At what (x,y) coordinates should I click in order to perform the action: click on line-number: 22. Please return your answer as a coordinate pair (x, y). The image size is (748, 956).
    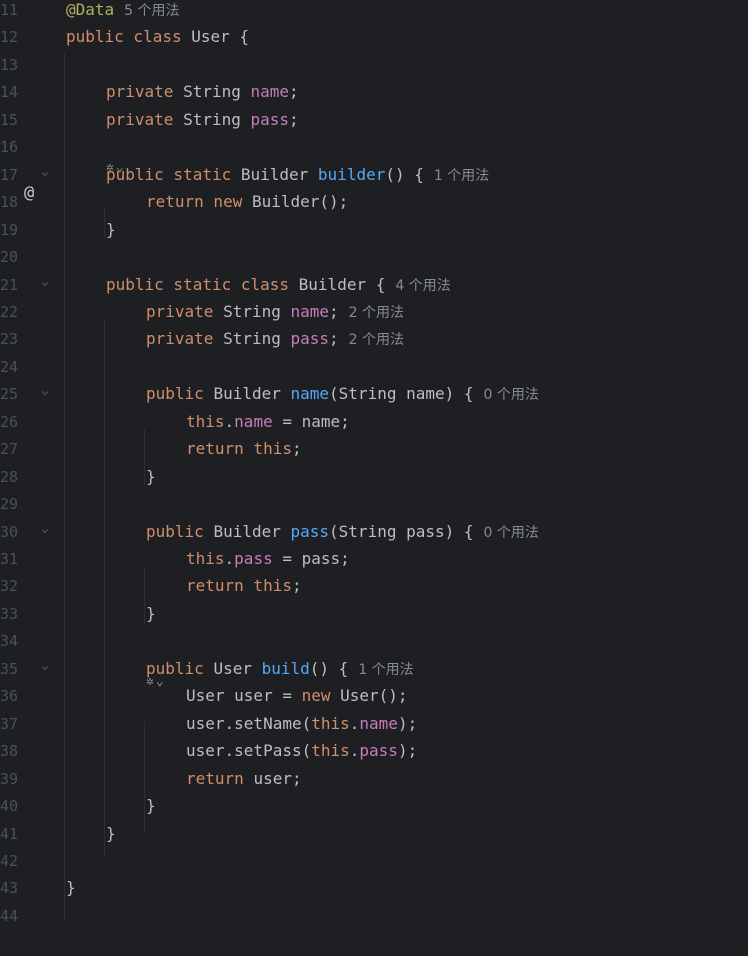
    Looking at the image, I should click on (9, 311).